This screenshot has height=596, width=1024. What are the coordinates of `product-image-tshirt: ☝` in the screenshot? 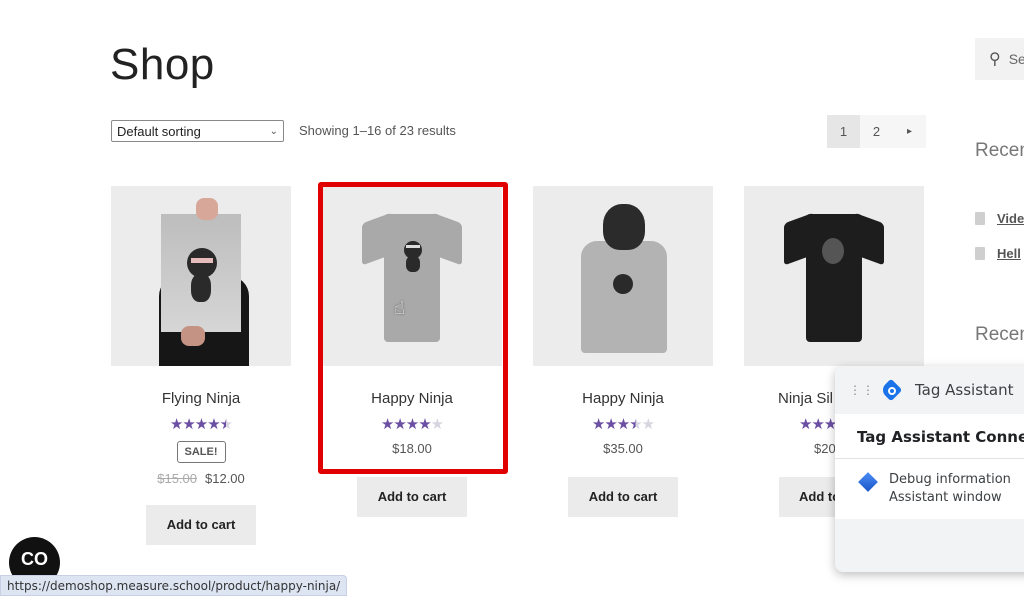 It's located at (412, 276).